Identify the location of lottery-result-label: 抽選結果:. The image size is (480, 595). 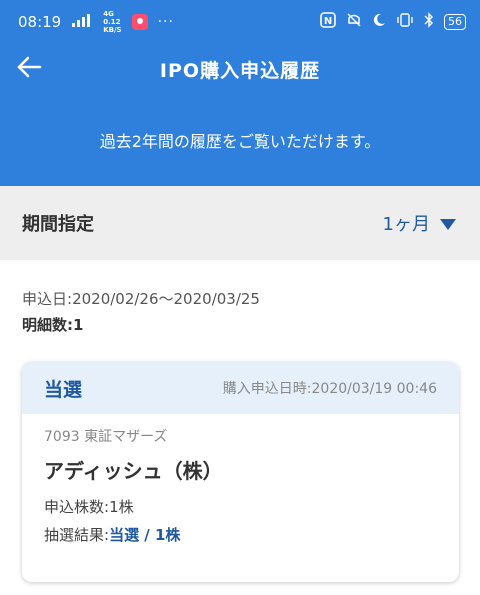
(77, 535).